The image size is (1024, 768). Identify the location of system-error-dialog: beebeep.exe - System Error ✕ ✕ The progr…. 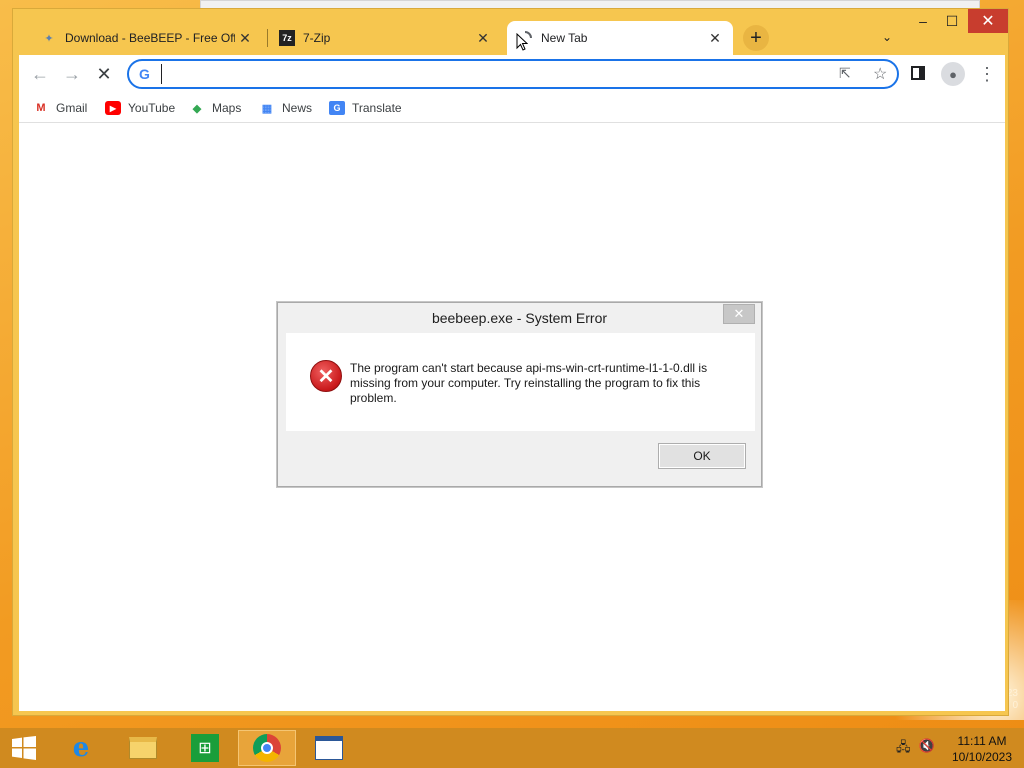
(519, 394).